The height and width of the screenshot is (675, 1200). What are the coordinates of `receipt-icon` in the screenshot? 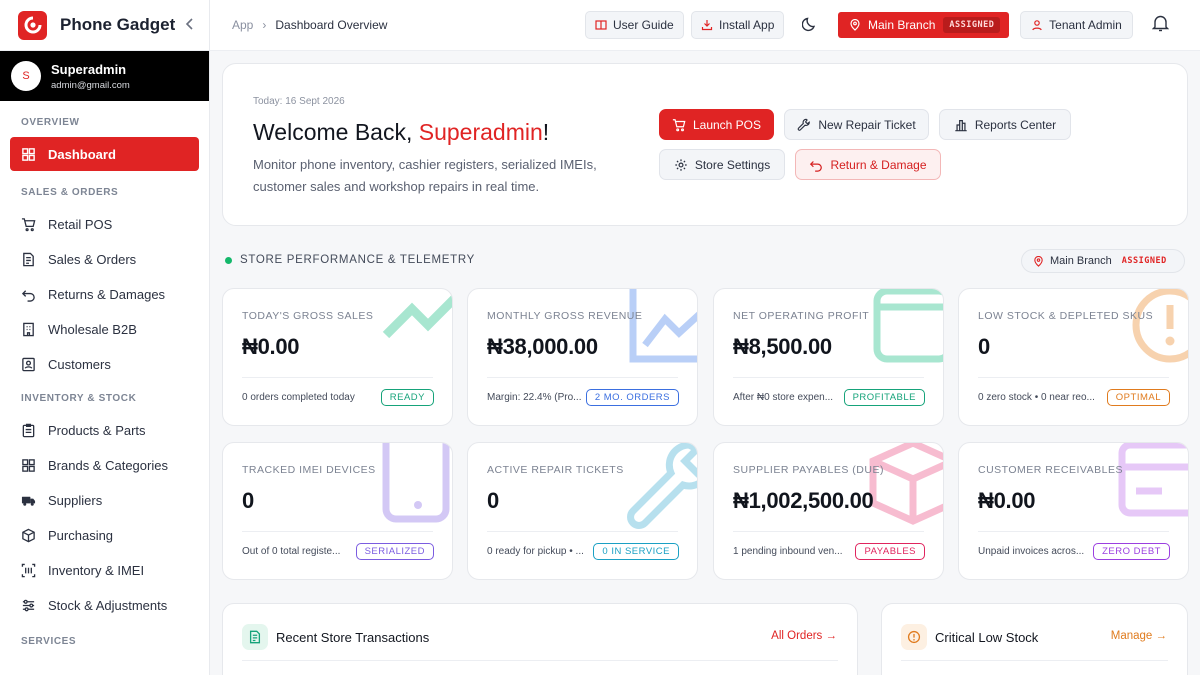 It's located at (255, 637).